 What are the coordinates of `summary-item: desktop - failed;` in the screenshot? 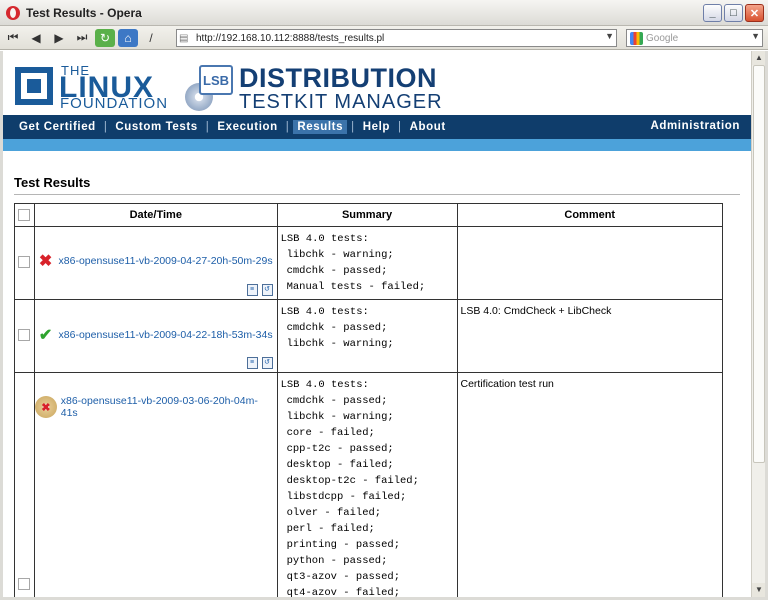 It's located at (340, 465).